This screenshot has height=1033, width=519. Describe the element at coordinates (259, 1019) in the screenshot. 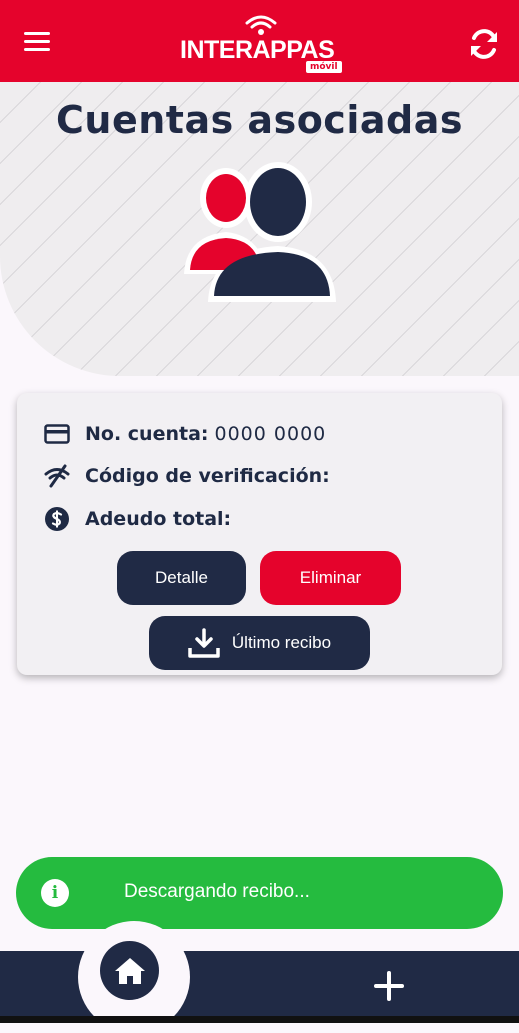

I see `system-navigation-bar` at that location.